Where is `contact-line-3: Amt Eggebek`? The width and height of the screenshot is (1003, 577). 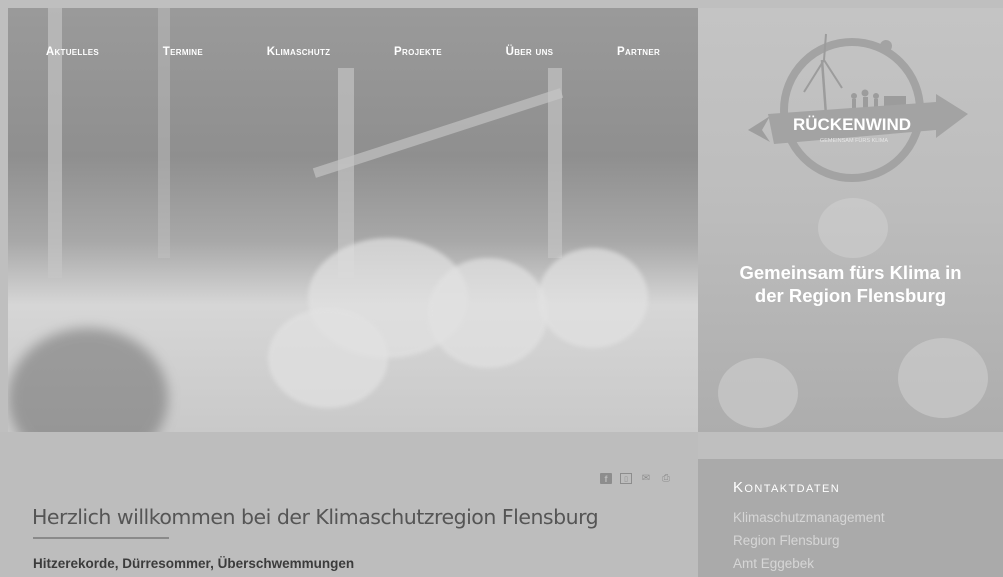
contact-line-3: Amt Eggebek is located at coordinates (774, 563).